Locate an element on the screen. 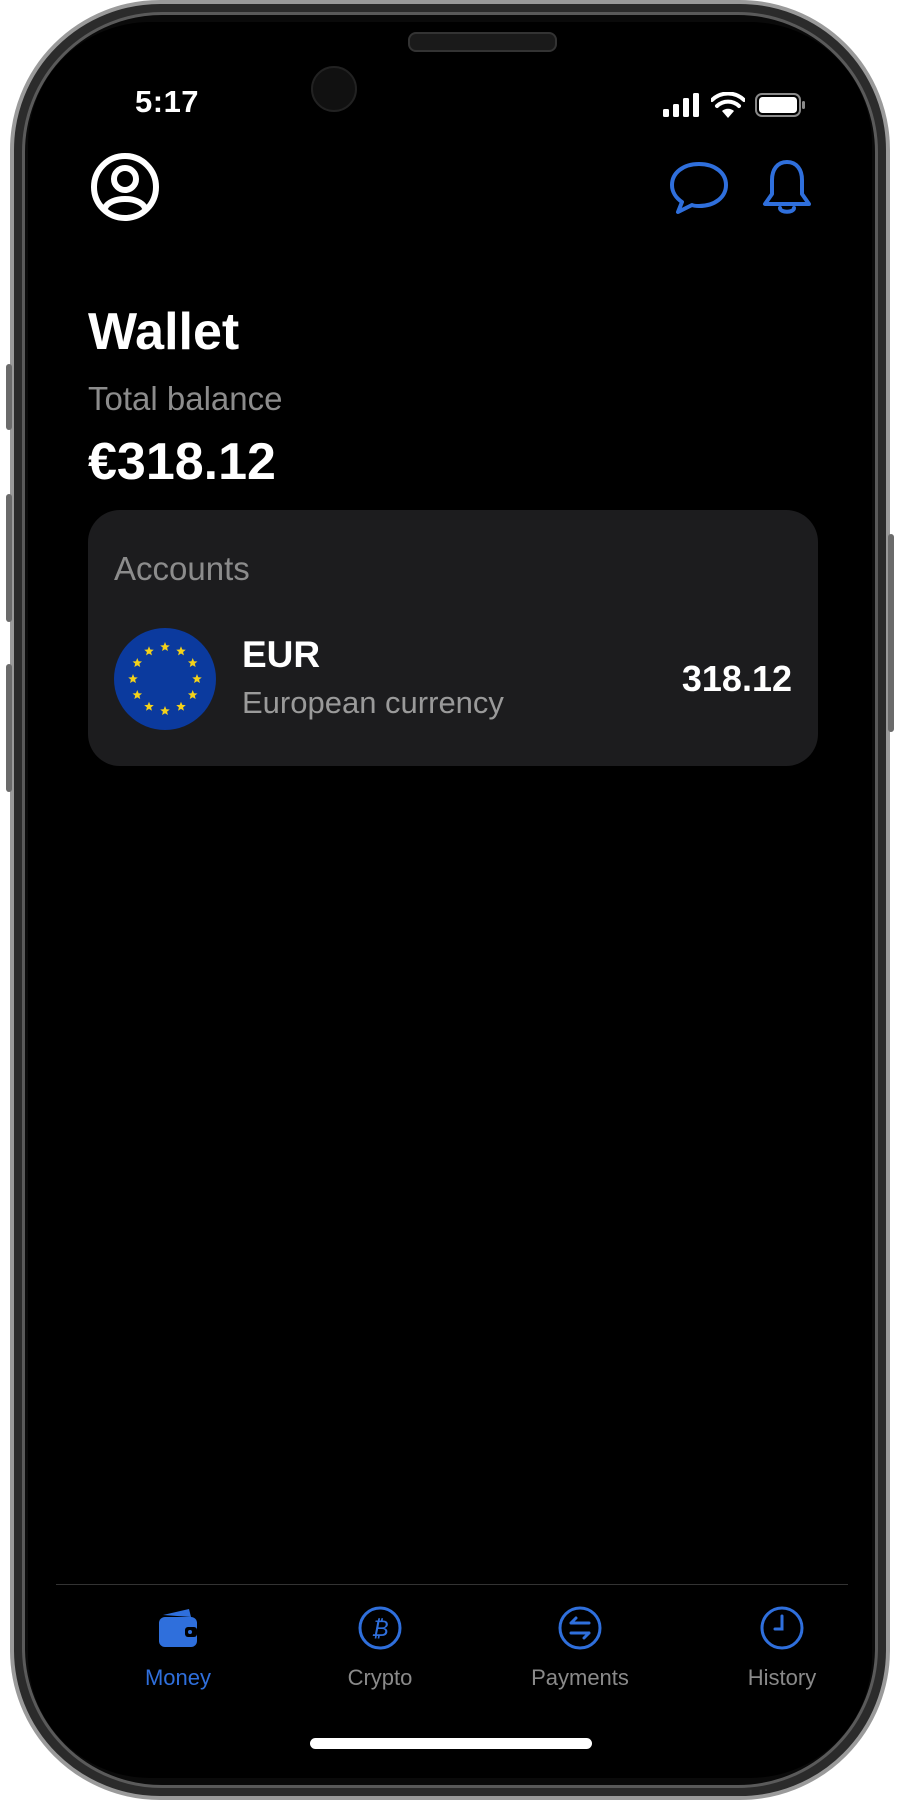 This screenshot has width=900, height=1800. tab-crypto: ₿ Crypto is located at coordinates (380, 1648).